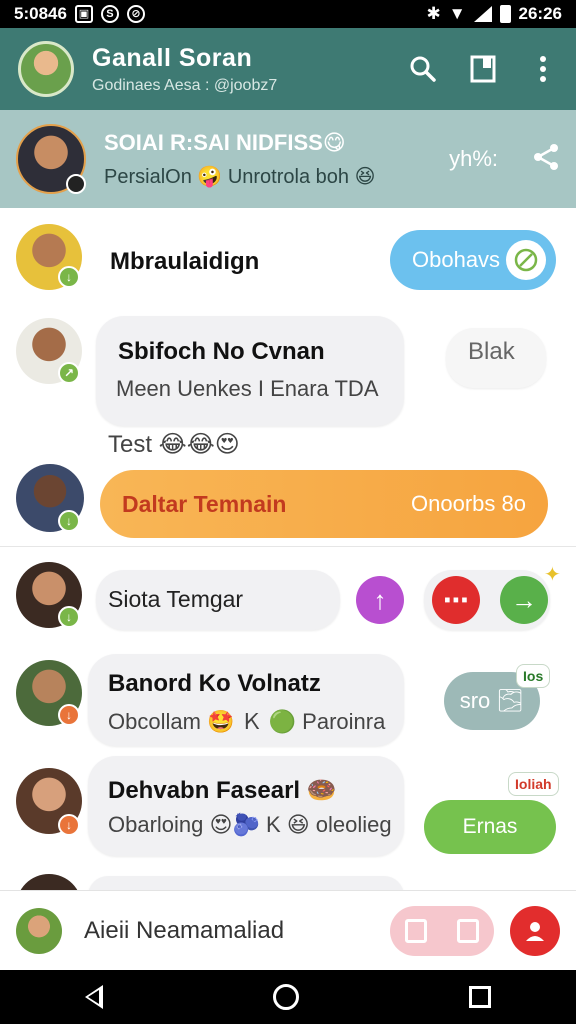 This screenshot has width=576, height=1024. I want to click on person-icon, so click(535, 931).